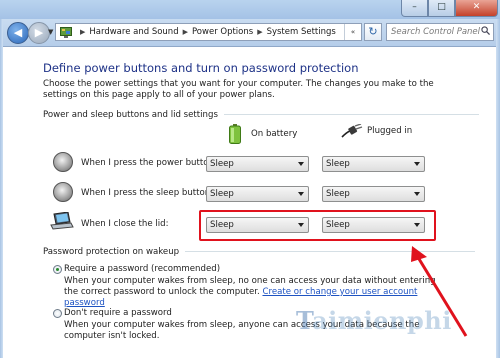 The height and width of the screenshot is (358, 500). I want to click on plug-icon, so click(352, 131).